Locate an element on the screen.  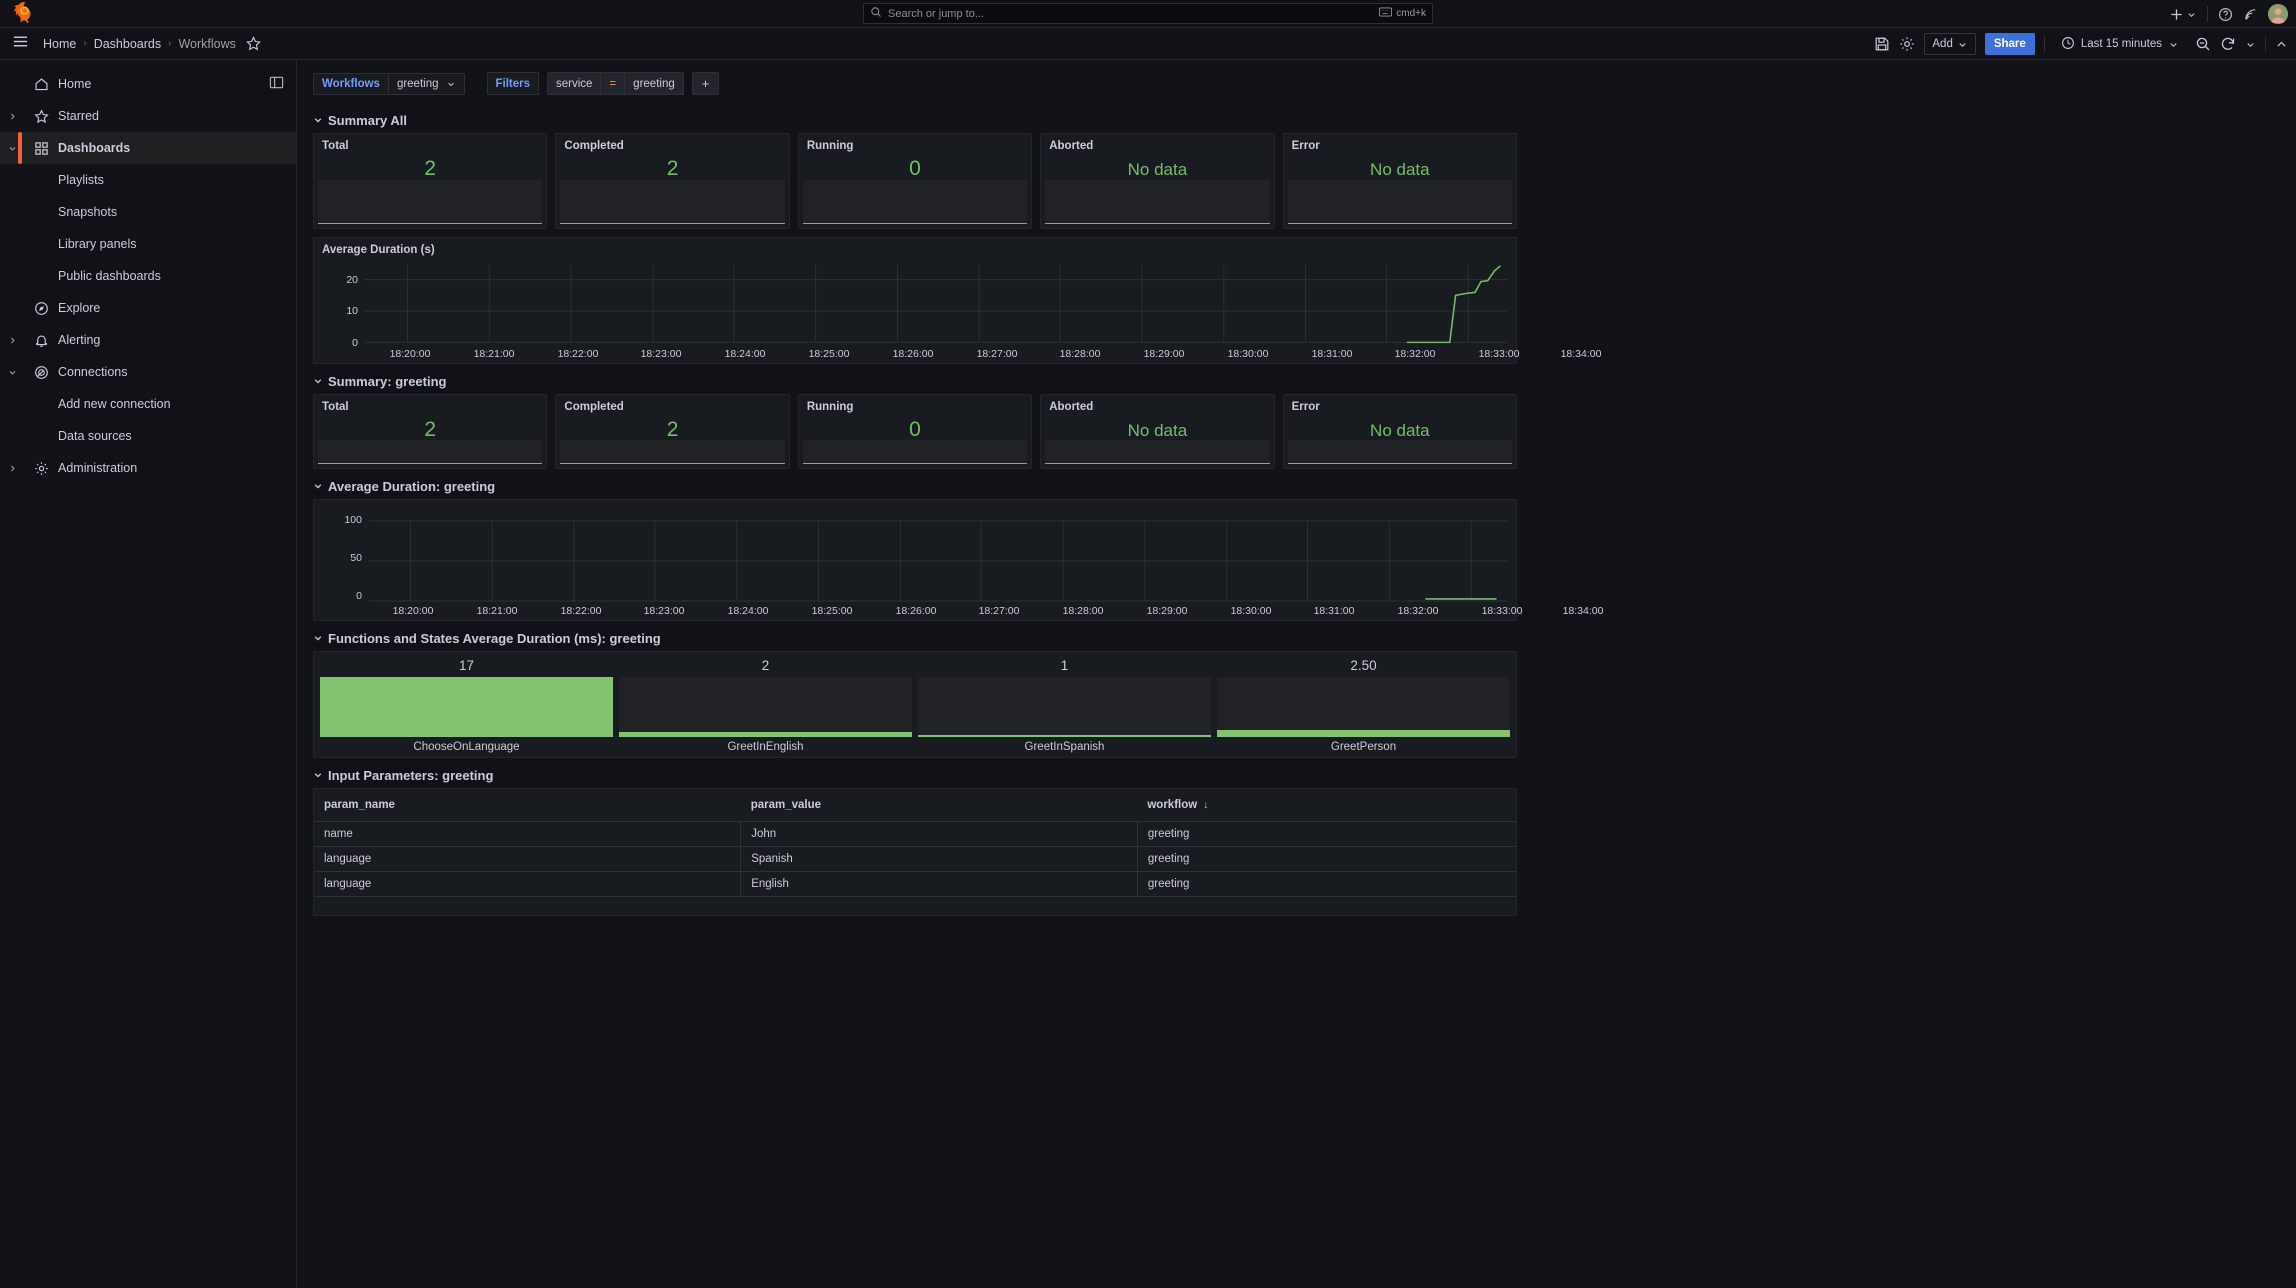
stat-panel-greeting-error: Error No data is located at coordinates (1400, 431).